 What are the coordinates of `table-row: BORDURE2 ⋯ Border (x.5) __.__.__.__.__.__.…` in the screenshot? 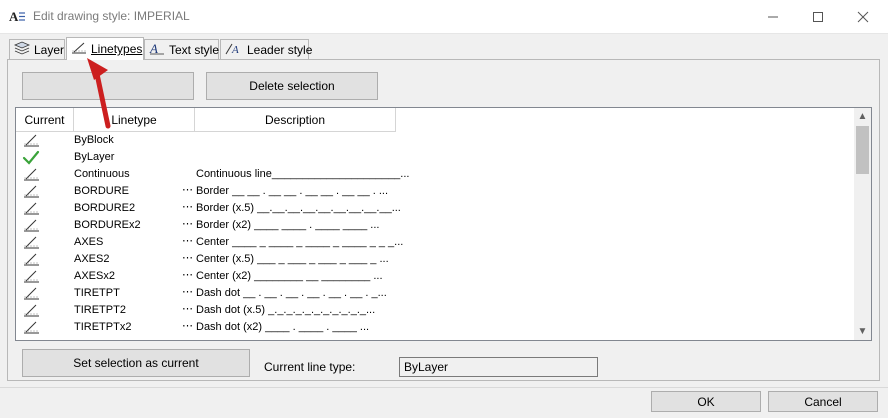 It's located at (435, 208).